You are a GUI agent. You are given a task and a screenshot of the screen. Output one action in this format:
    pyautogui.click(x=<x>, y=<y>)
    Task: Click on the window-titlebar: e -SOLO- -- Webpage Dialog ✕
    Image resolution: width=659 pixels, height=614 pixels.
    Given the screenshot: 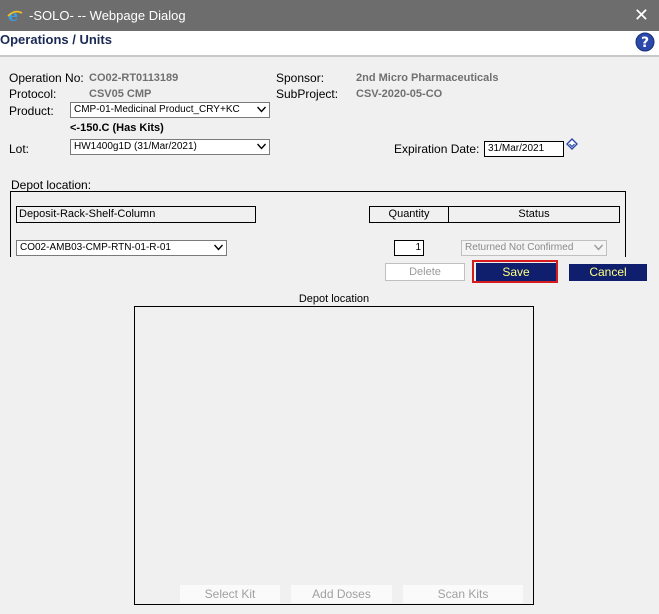 What is the action you would take?
    pyautogui.click(x=329, y=15)
    